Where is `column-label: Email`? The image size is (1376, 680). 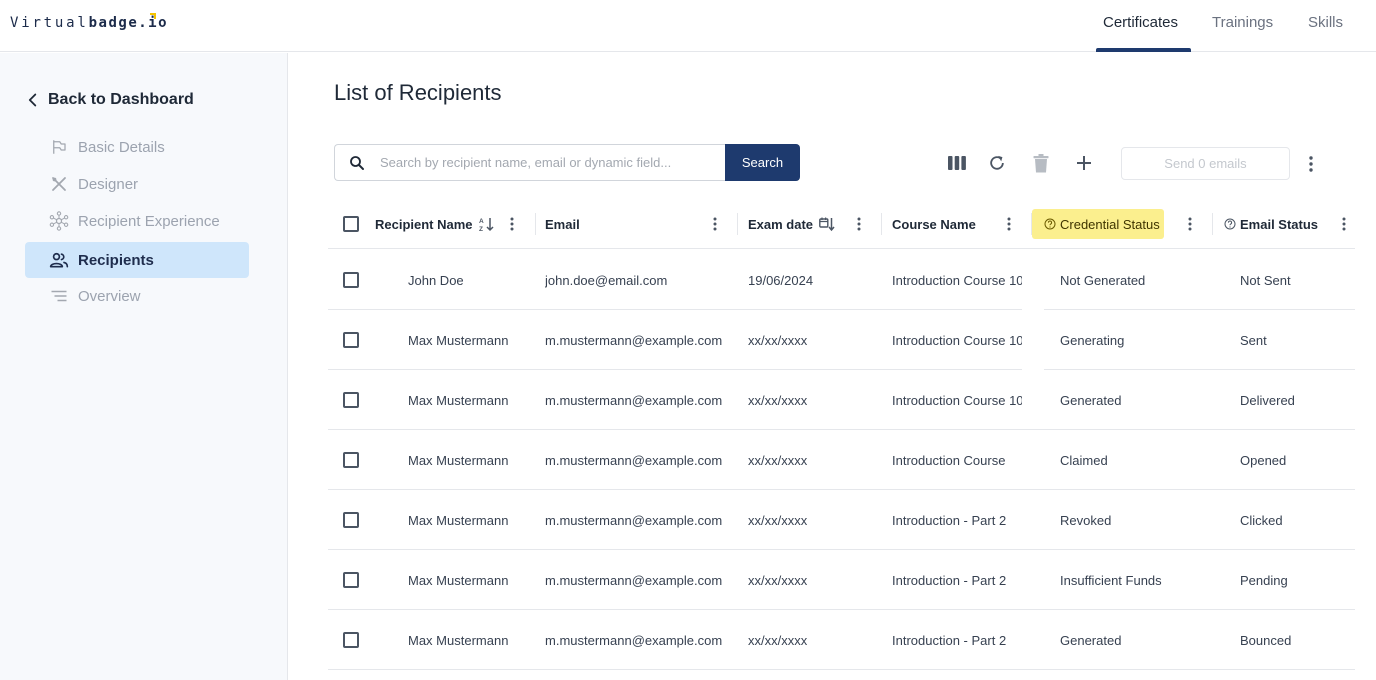 column-label: Email is located at coordinates (562, 224).